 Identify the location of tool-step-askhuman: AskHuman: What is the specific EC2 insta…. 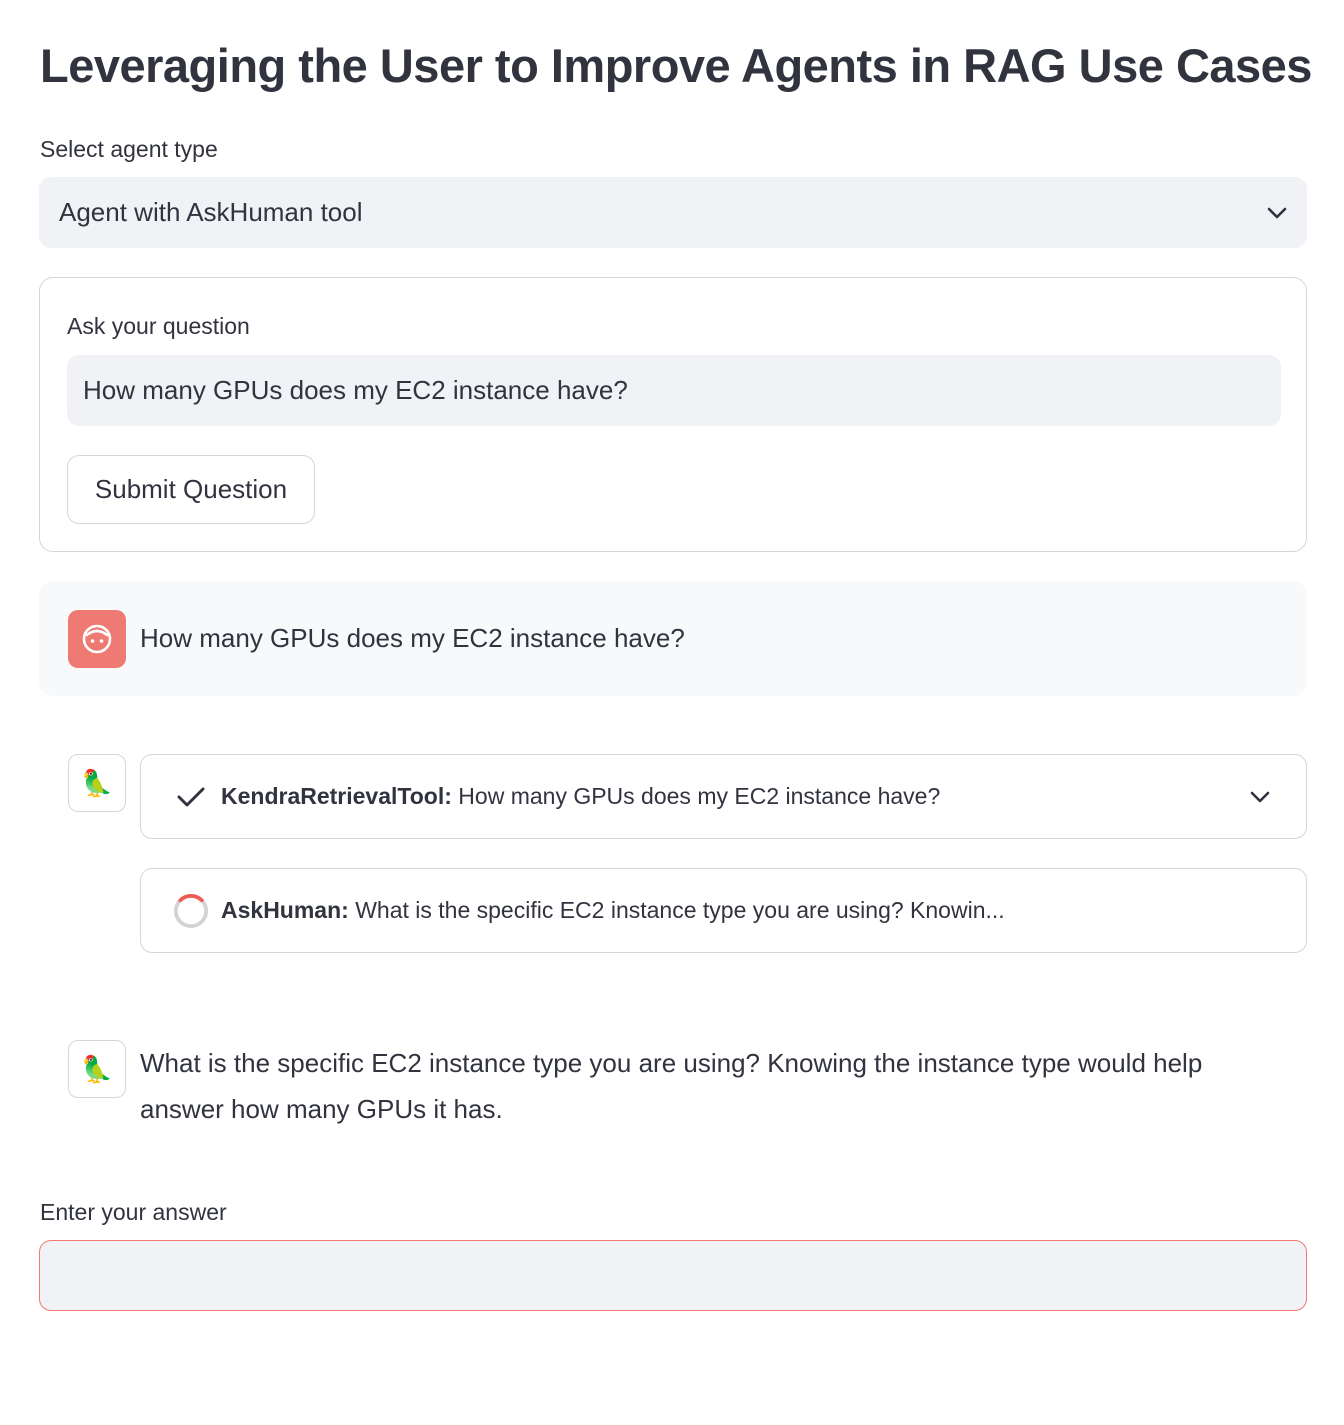
(723, 910).